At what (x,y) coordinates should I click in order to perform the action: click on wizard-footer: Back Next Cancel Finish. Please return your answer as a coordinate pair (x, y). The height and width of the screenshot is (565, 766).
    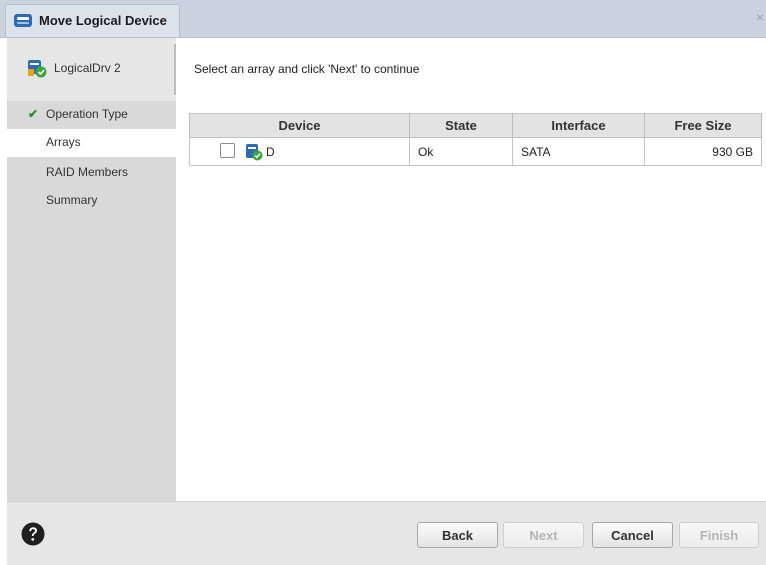
    Looking at the image, I should click on (386, 533).